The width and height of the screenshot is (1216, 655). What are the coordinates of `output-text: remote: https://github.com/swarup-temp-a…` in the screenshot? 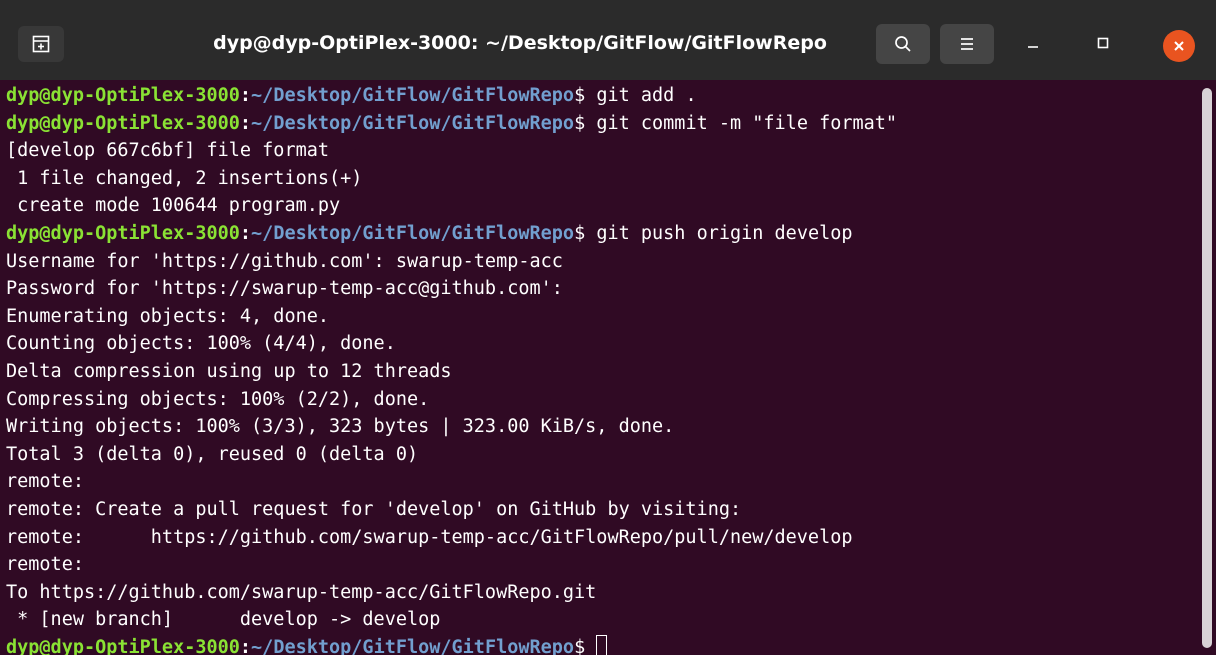 It's located at (429, 537).